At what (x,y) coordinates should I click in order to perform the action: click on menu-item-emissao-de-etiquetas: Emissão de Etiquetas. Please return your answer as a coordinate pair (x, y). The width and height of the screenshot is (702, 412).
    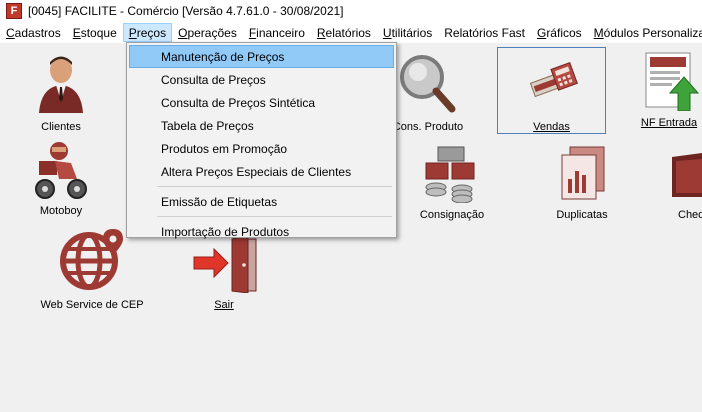
    Looking at the image, I should click on (261, 201).